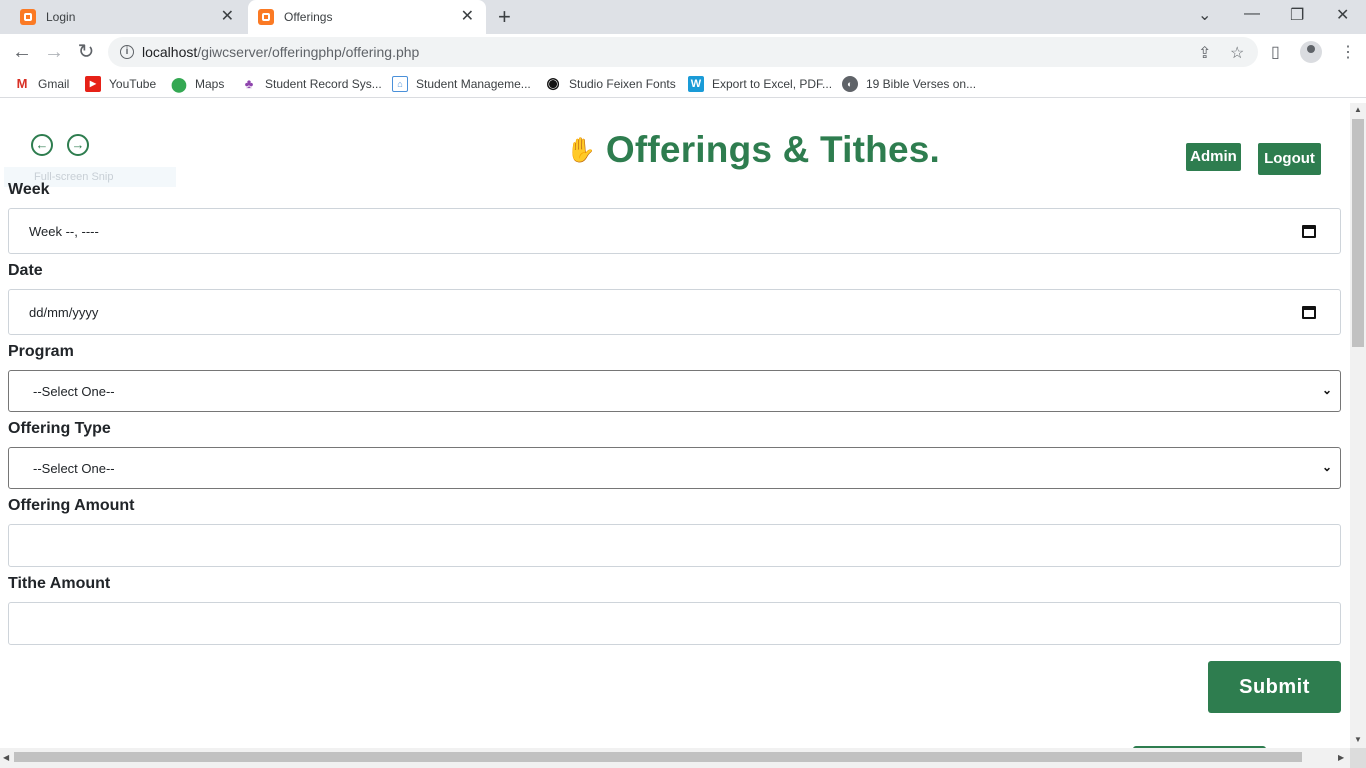 Image resolution: width=1366 pixels, height=768 pixels. Describe the element at coordinates (308, 17) in the screenshot. I see `tab-title: Offerings` at that location.